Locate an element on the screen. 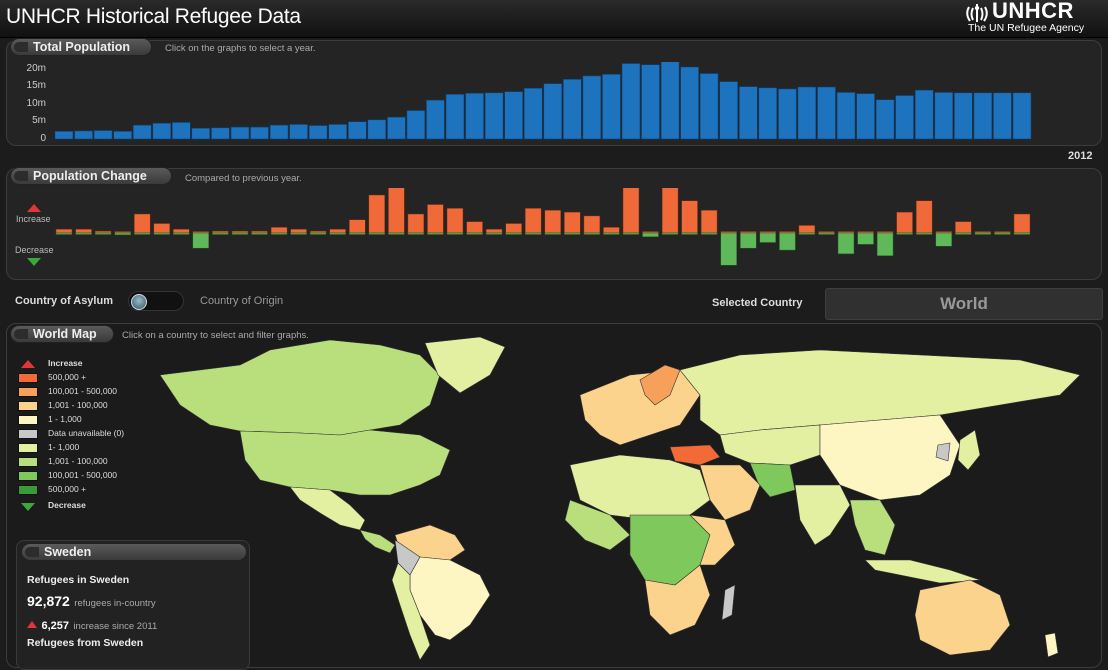  country-of-origin-label: Country of Origin is located at coordinates (241, 301).